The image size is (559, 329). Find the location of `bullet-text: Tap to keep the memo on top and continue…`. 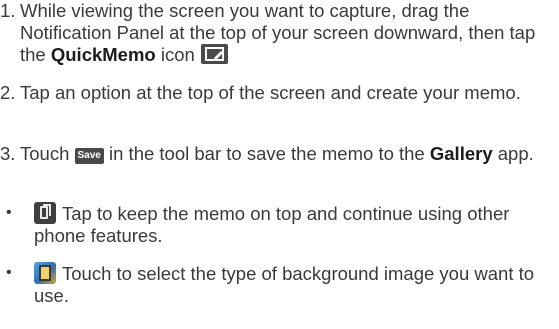

bullet-text: Tap to keep the memo on top and continue… is located at coordinates (272, 224).